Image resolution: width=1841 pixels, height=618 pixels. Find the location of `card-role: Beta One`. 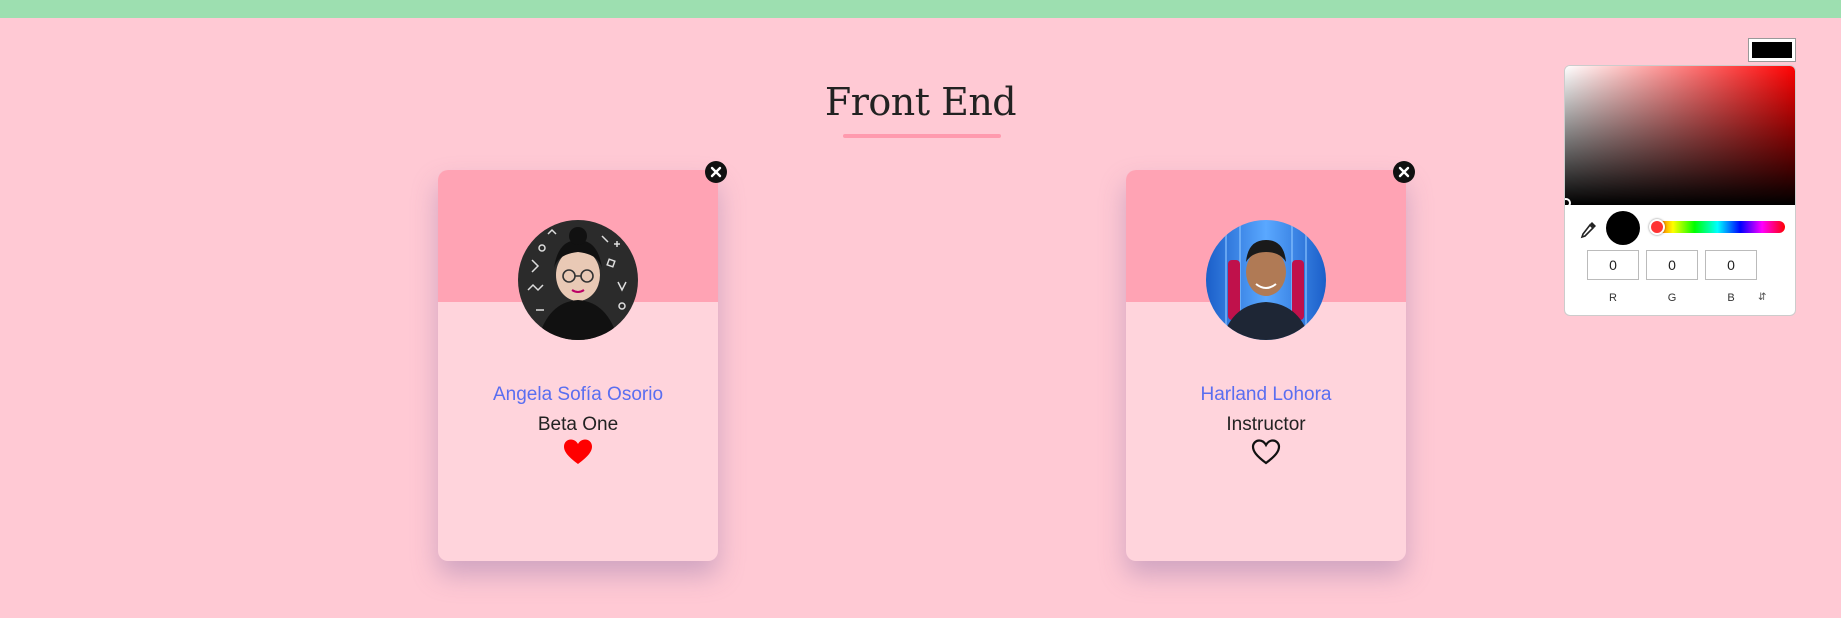

card-role: Beta One is located at coordinates (578, 424).